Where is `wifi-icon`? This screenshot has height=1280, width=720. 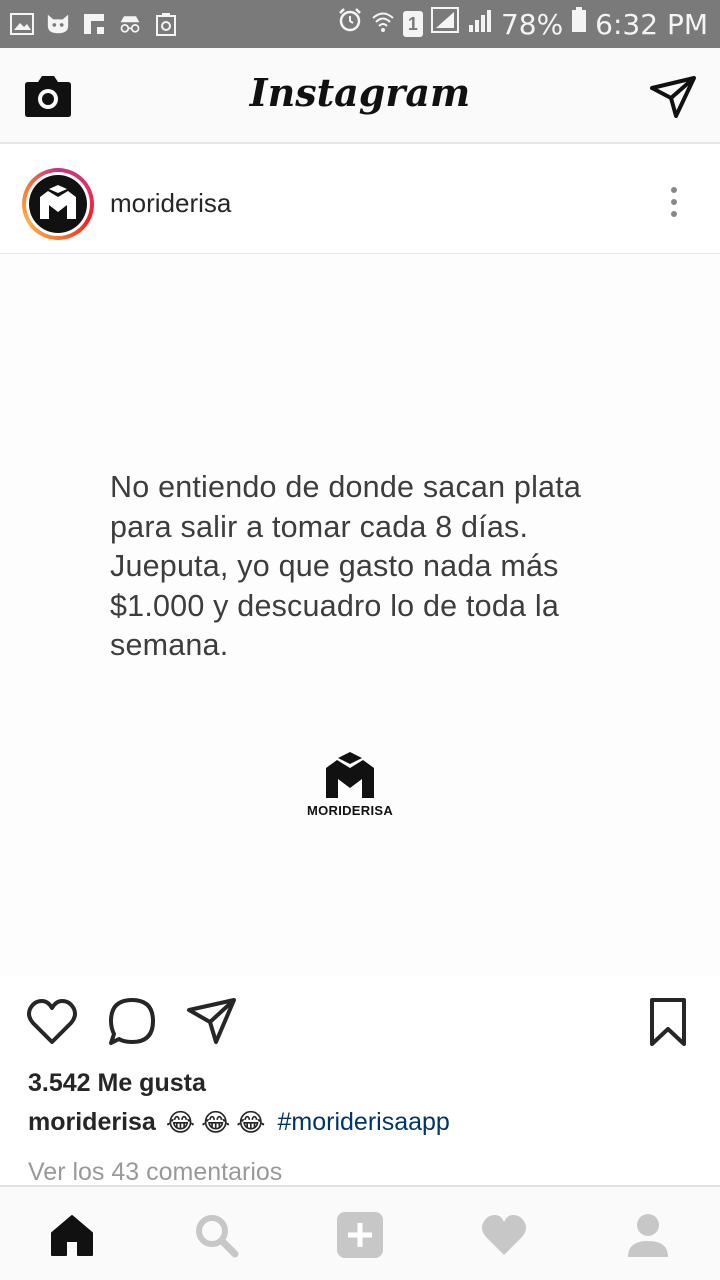 wifi-icon is located at coordinates (383, 24).